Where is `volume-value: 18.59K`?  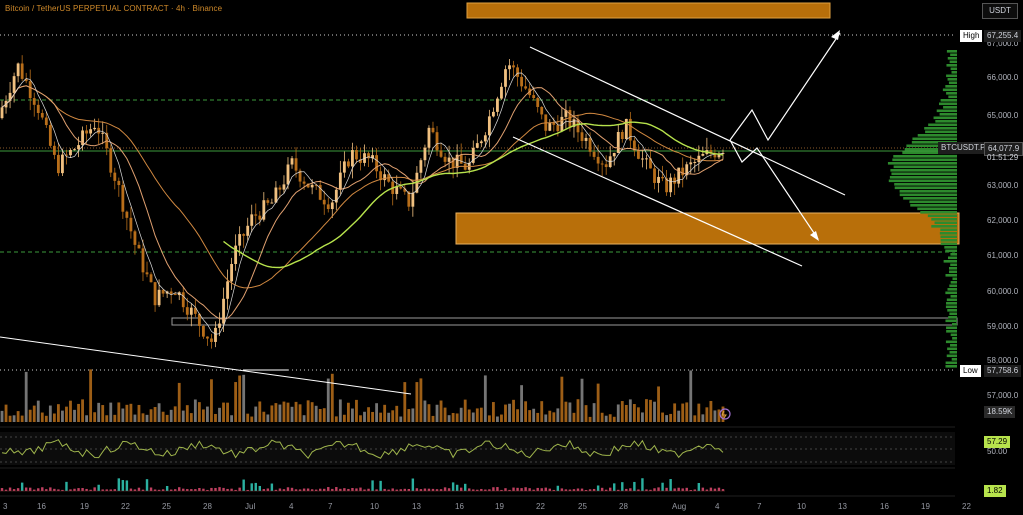 volume-value: 18.59K is located at coordinates (1000, 412).